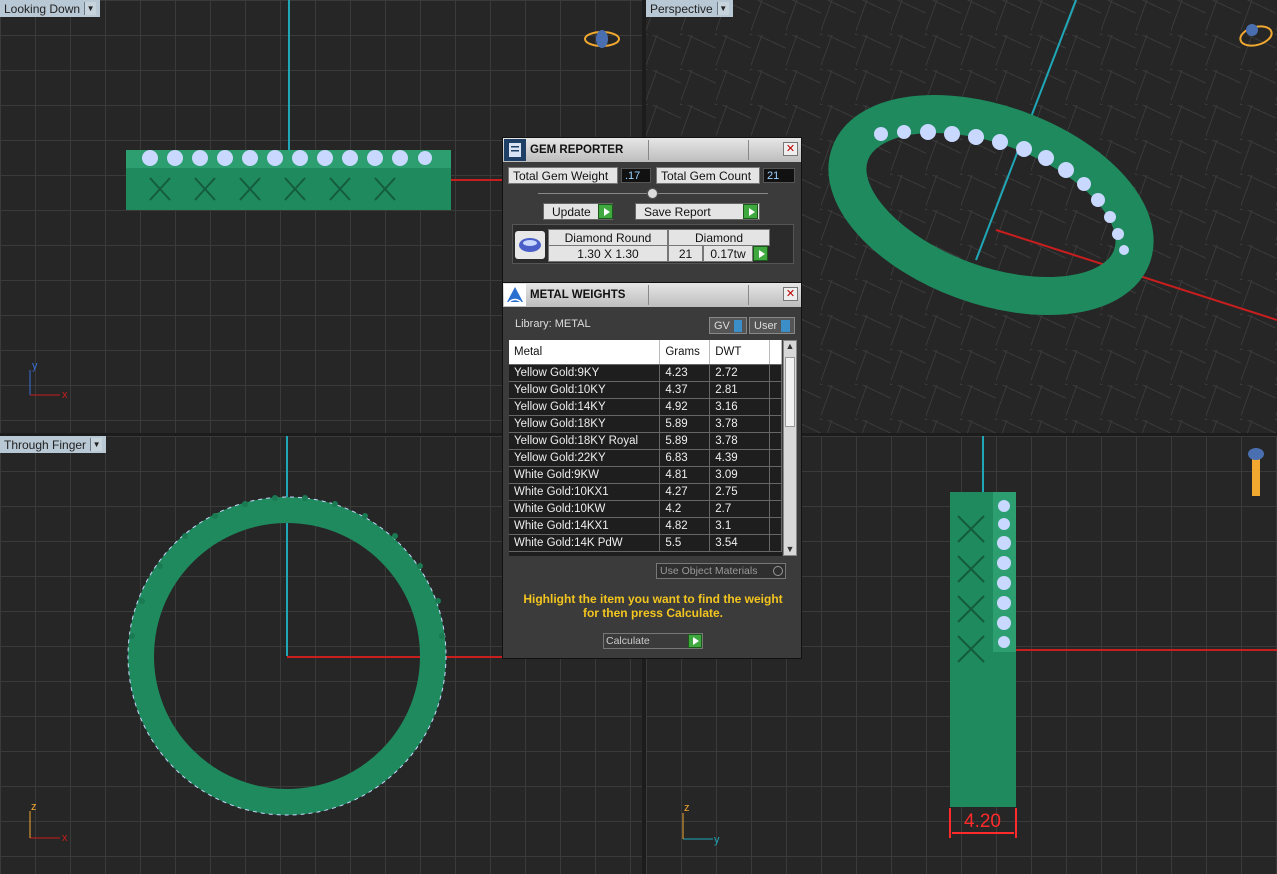 Image resolution: width=1277 pixels, height=874 pixels. Describe the element at coordinates (695, 641) in the screenshot. I see `calculate-arrow-icon` at that location.